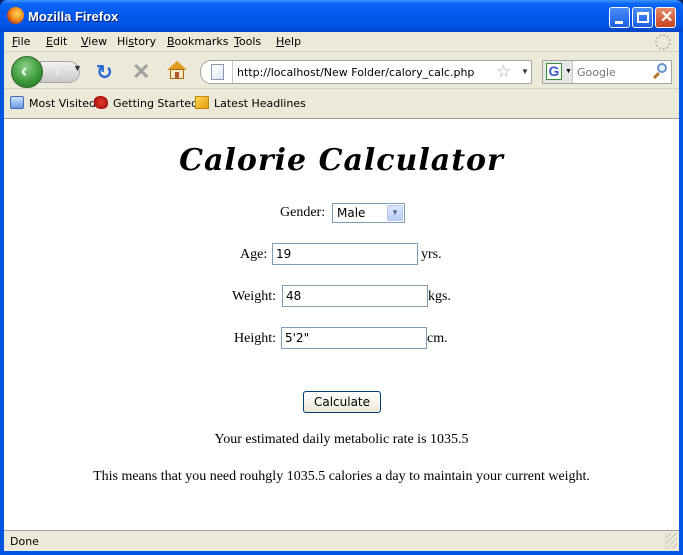  What do you see at coordinates (362, 72) in the screenshot?
I see `url-input` at bounding box center [362, 72].